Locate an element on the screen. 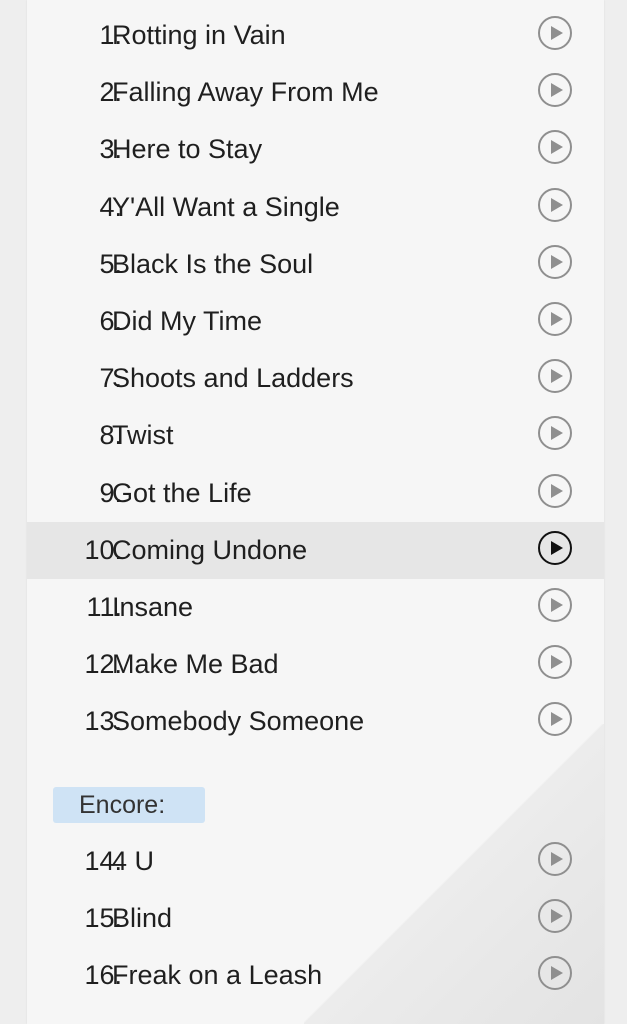 The height and width of the screenshot is (1024, 627). track-row: 1. Rotting in Vain is located at coordinates (315, 35).